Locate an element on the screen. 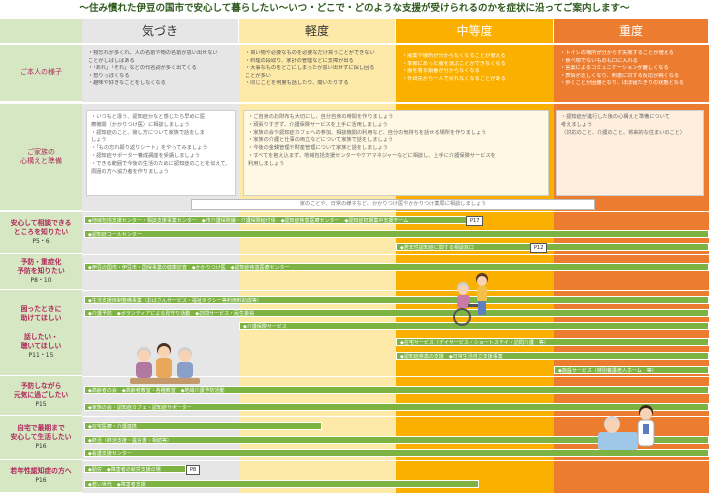 The height and width of the screenshot is (493, 709). person-awareness-line: ことがしばしばある is located at coordinates (111, 60).